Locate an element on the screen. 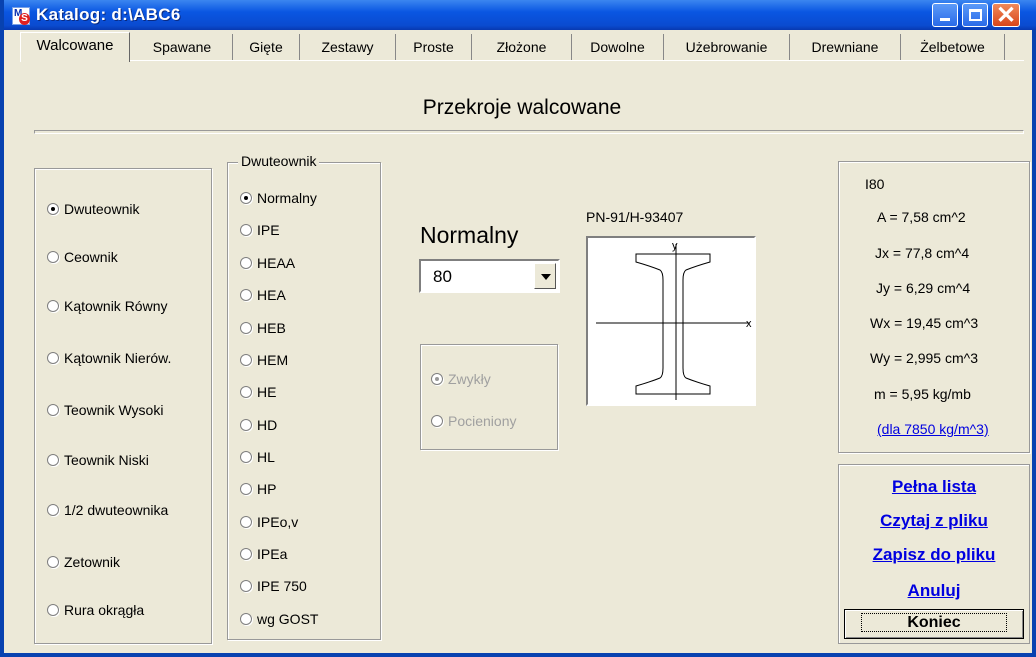  variant-group: Zwykły Pocieniony is located at coordinates (489, 397).